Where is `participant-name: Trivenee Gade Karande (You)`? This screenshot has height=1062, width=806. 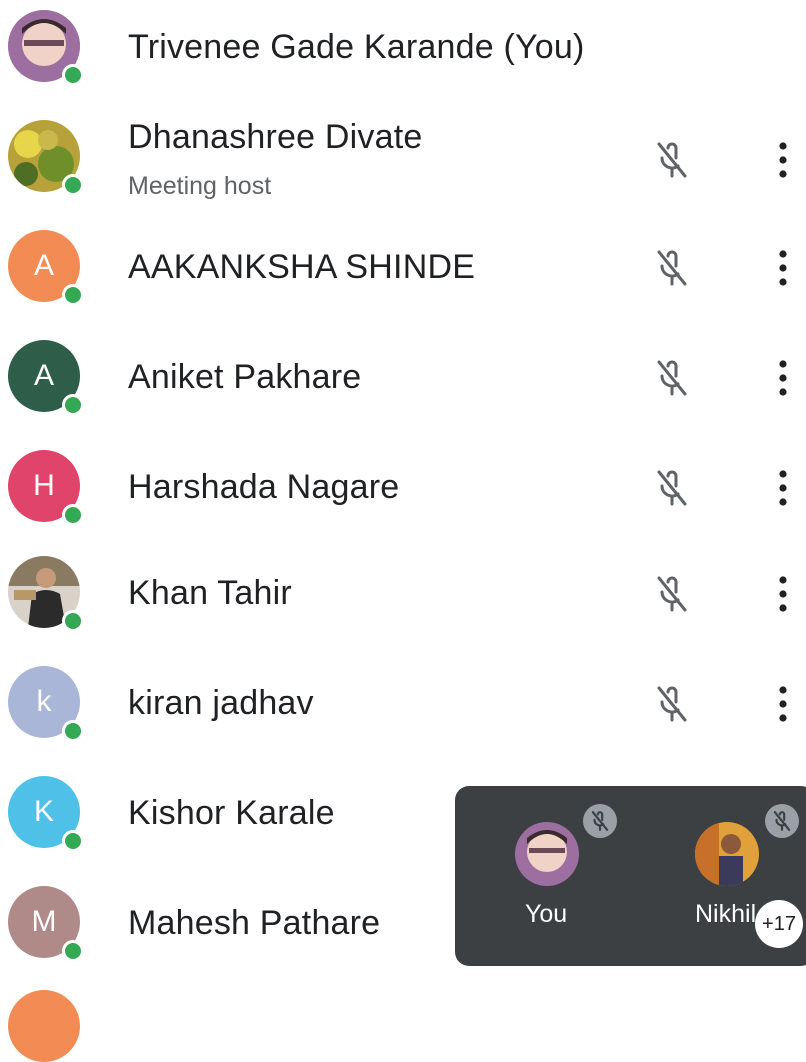 participant-name: Trivenee Gade Karande (You) is located at coordinates (356, 47).